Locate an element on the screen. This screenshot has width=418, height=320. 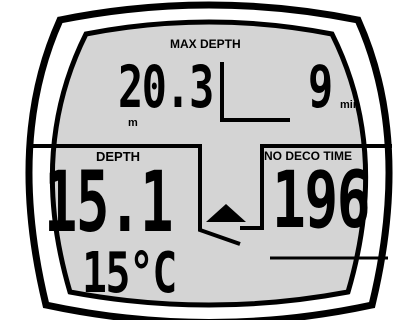
no-deco-value: 196 is located at coordinates (321, 201).